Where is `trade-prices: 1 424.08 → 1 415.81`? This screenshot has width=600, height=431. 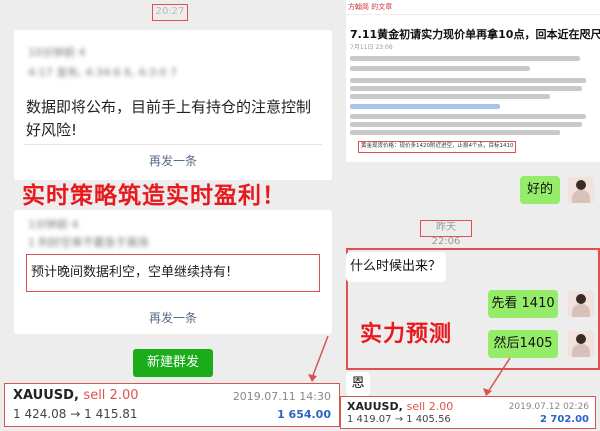 trade-prices: 1 424.08 → 1 415.81 is located at coordinates (75, 414).